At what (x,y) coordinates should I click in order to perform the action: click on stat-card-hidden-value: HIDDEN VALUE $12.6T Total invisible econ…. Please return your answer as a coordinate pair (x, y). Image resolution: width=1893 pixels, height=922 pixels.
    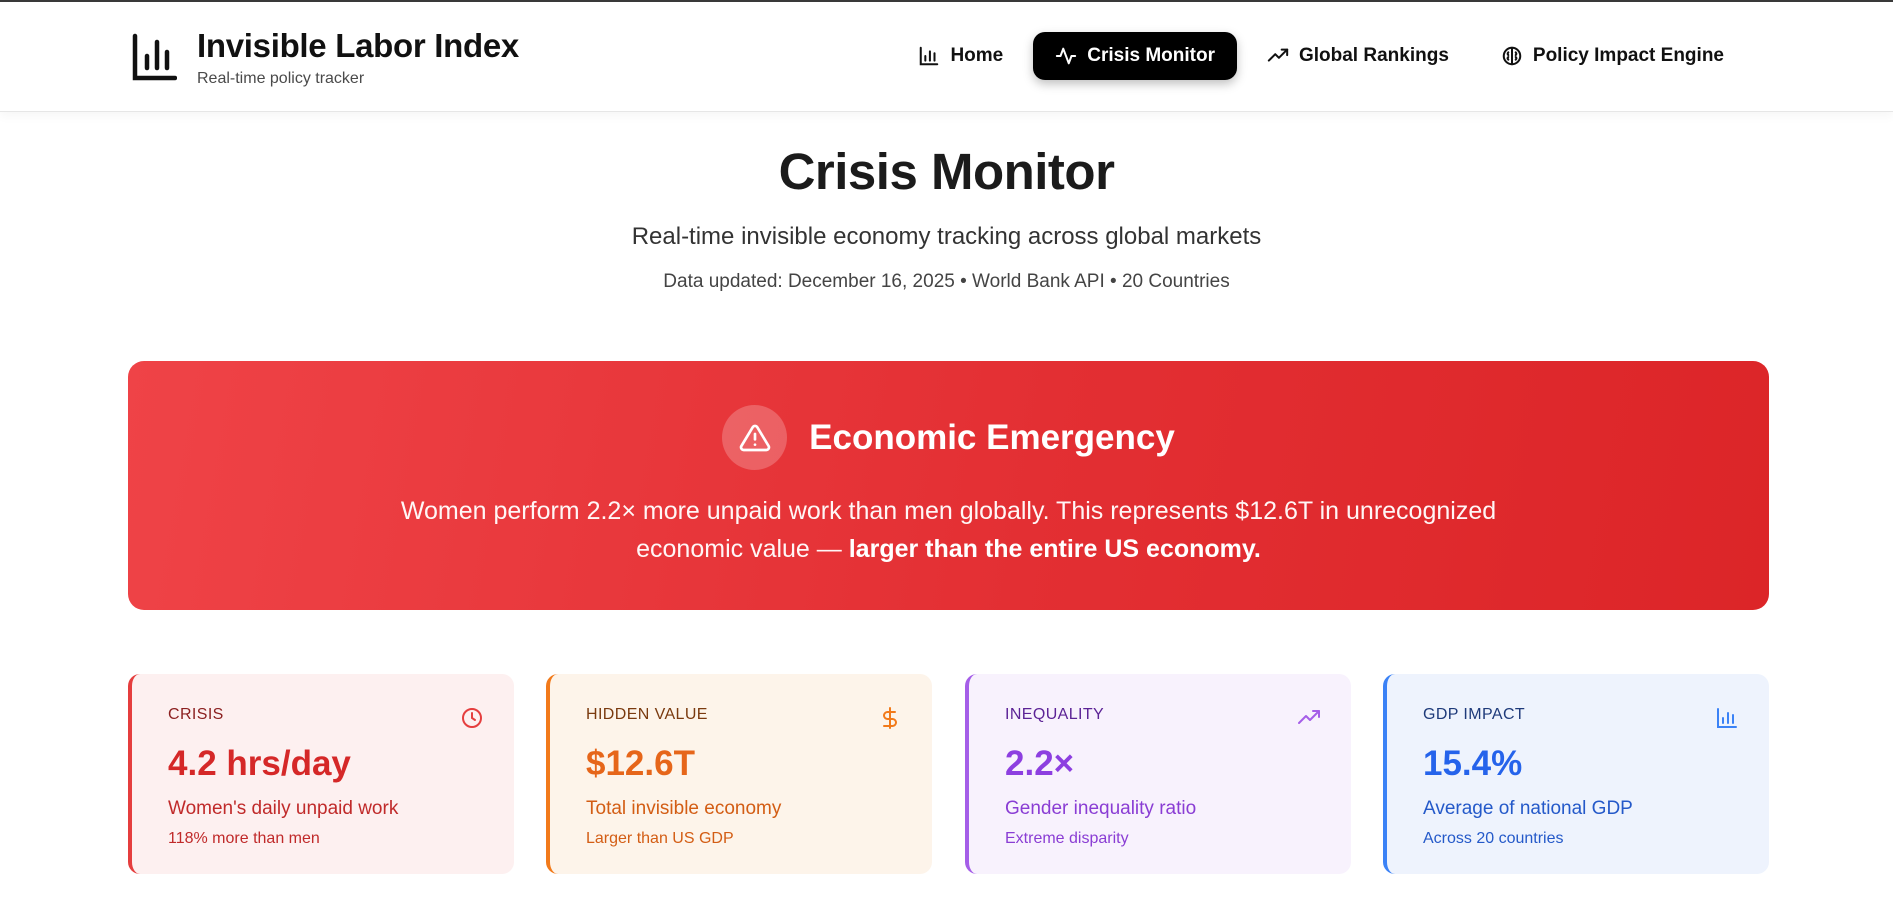
    Looking at the image, I should click on (739, 774).